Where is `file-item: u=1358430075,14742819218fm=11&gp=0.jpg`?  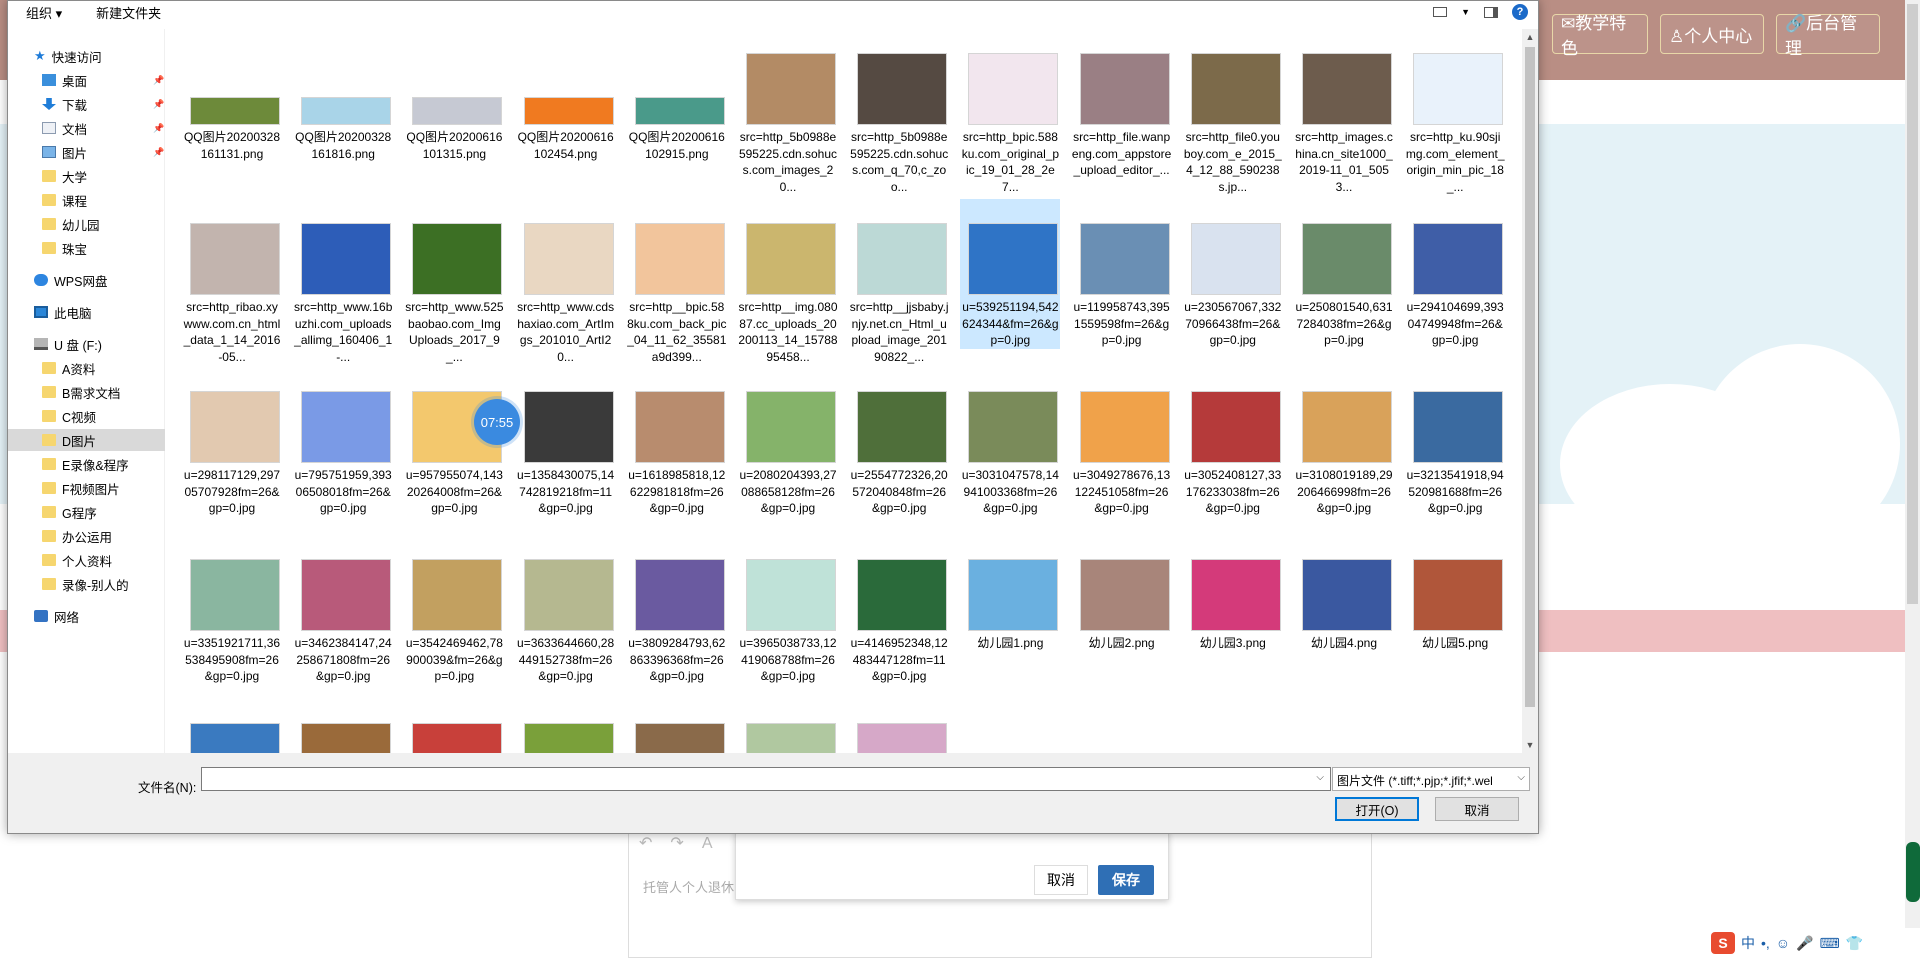
file-item: u=1358430075,14742819218fm=11&gp=0.jpg is located at coordinates (566, 442).